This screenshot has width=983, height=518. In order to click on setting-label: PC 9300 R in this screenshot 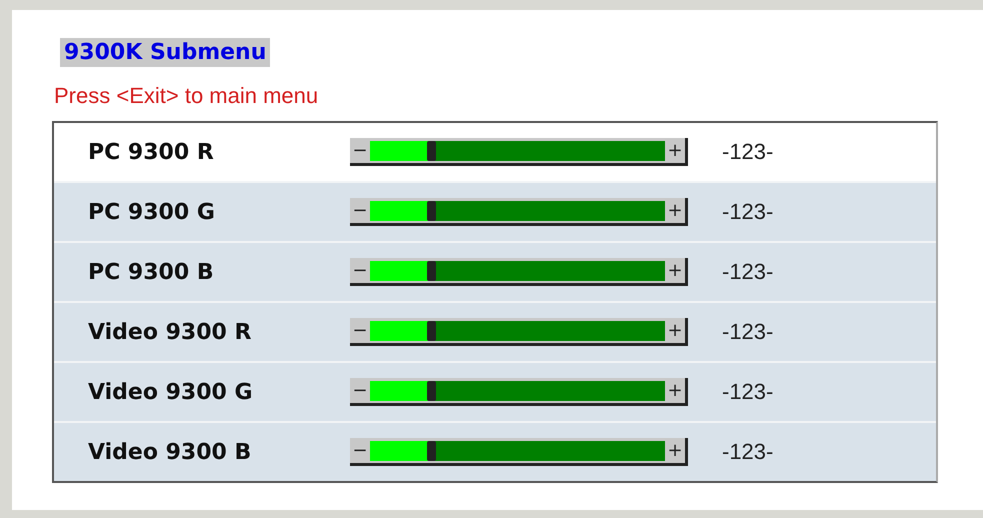, I will do `click(151, 152)`.